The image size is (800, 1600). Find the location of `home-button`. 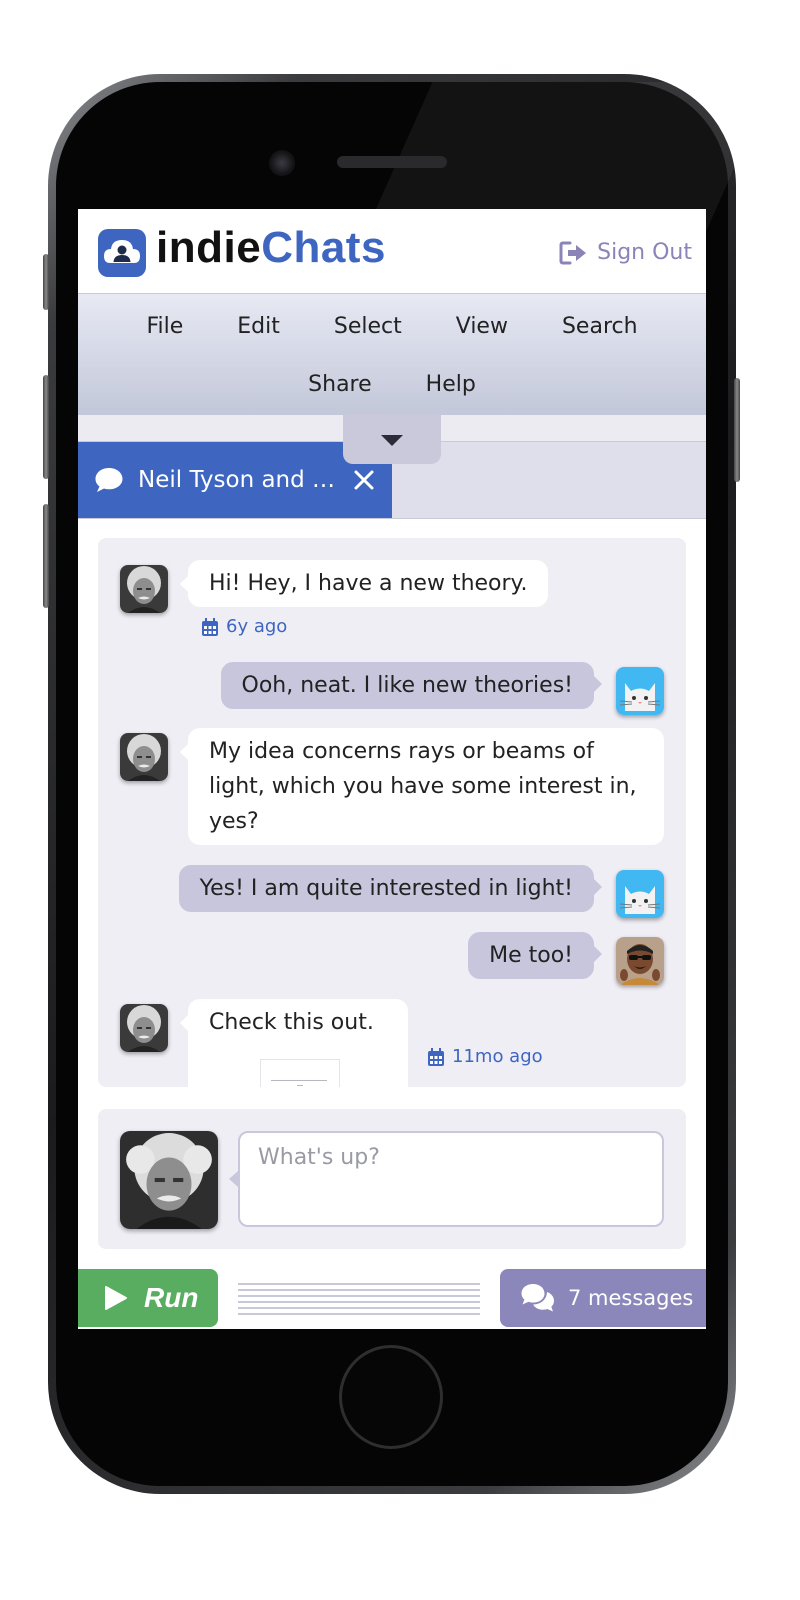

home-button is located at coordinates (391, 1397).